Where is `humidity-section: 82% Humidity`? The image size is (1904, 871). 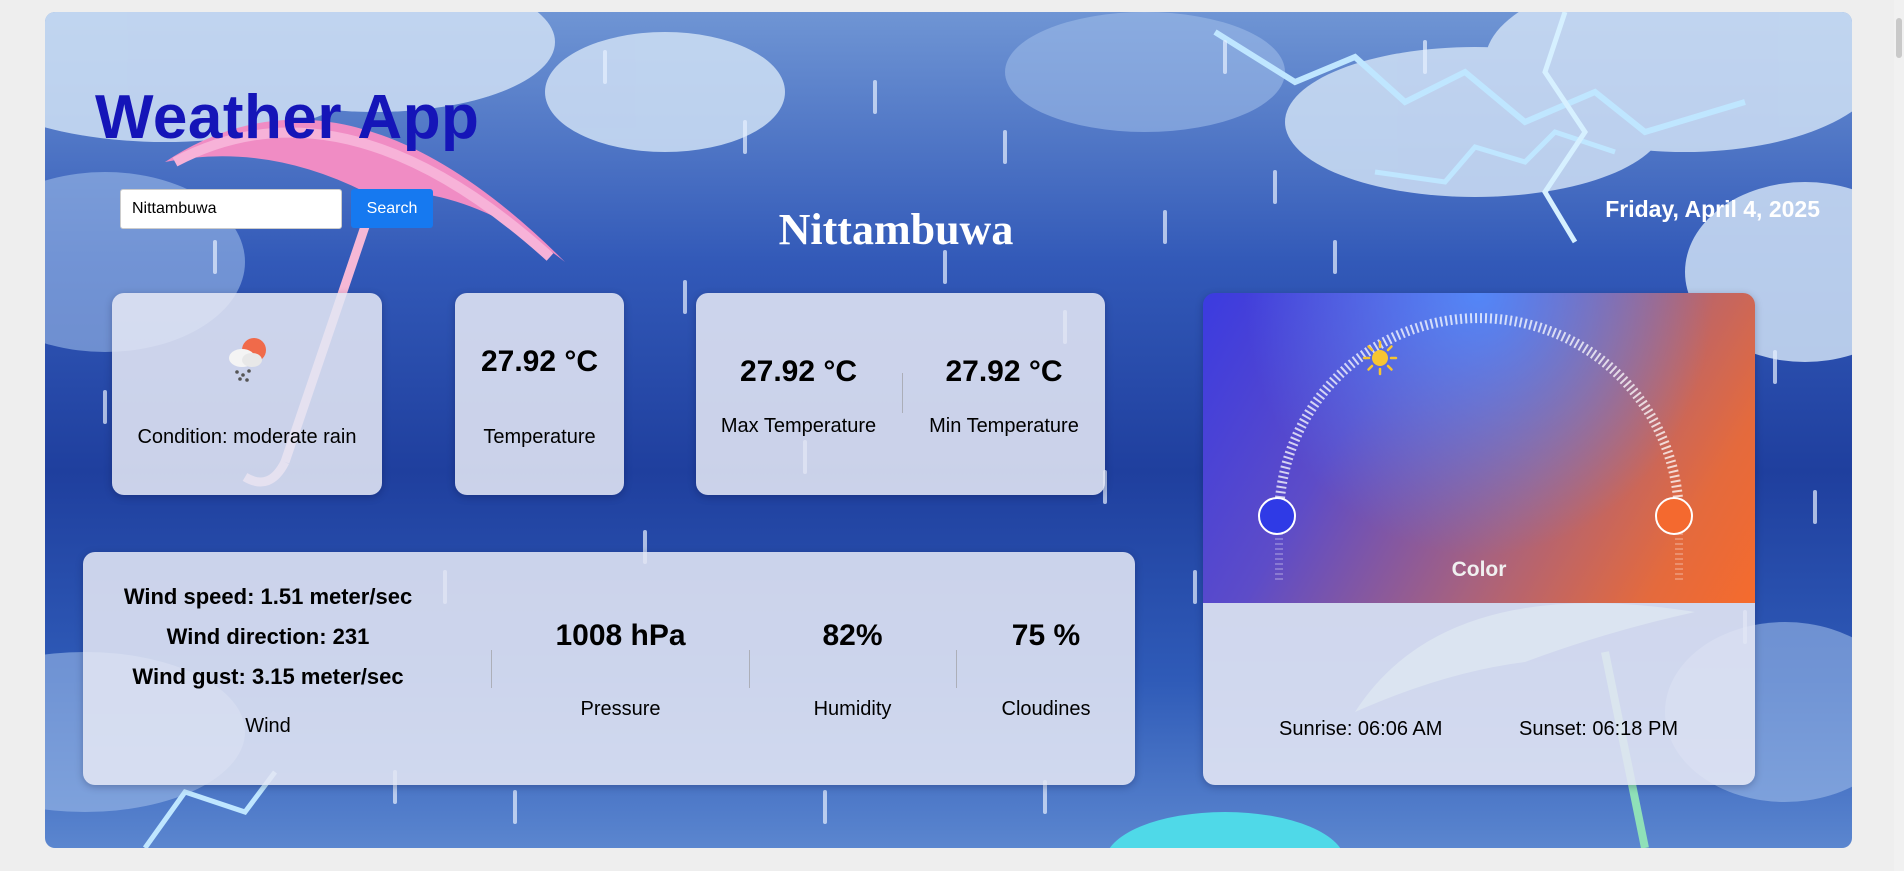 humidity-section: 82% Humidity is located at coordinates (852, 668).